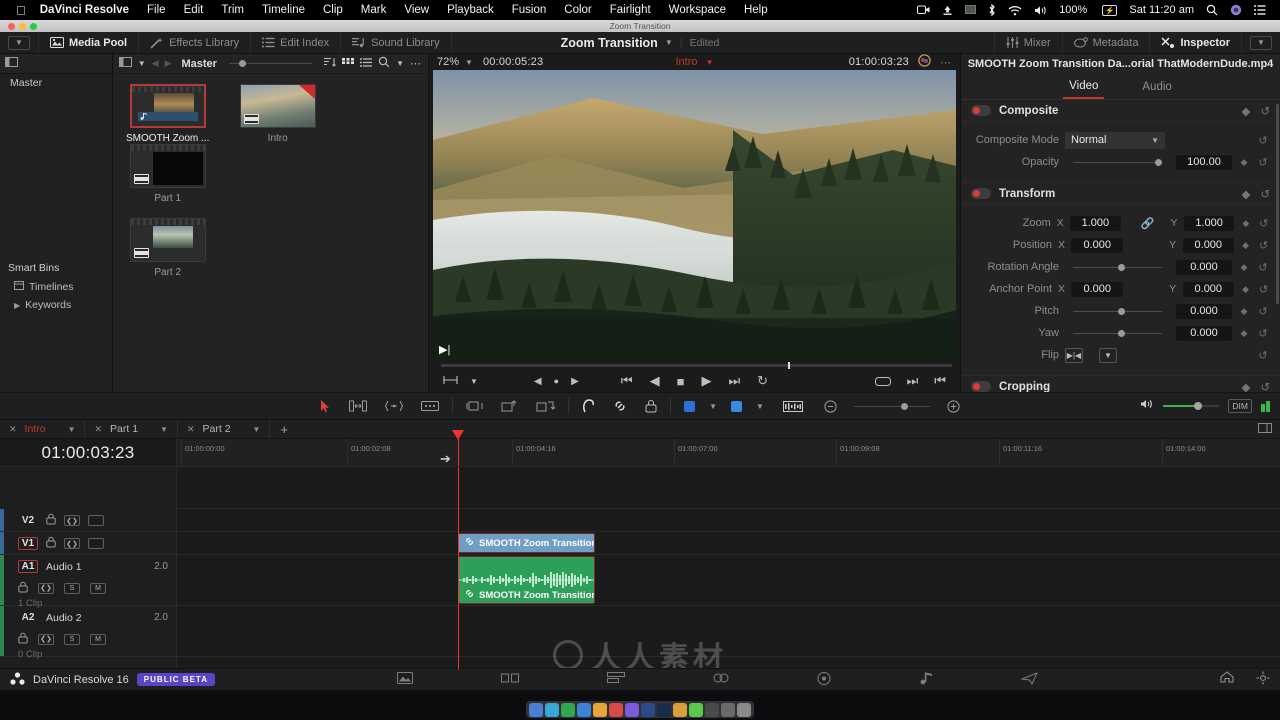  I want to click on timeline-tab-part-1: ✕ Part 1 ▼, so click(131, 429).